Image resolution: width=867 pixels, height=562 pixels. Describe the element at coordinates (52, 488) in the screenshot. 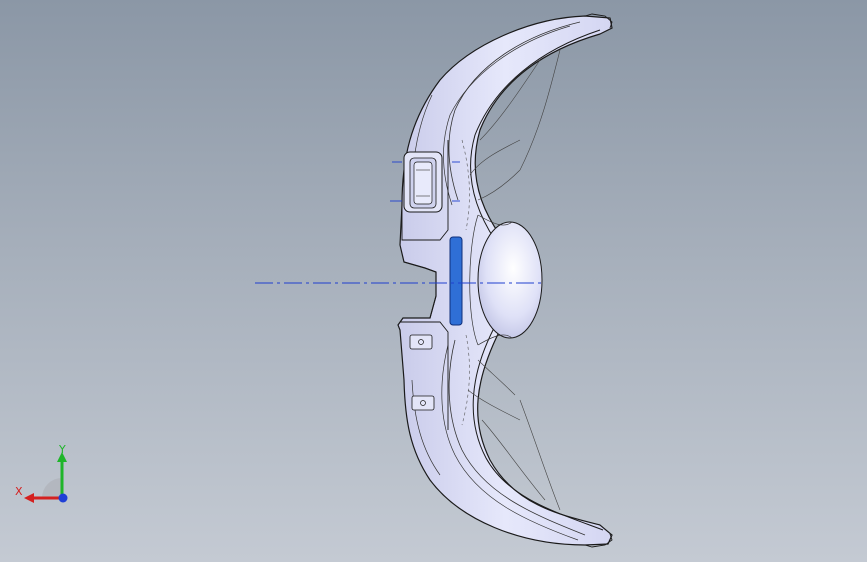

I see `triad-plane-quadrant` at that location.